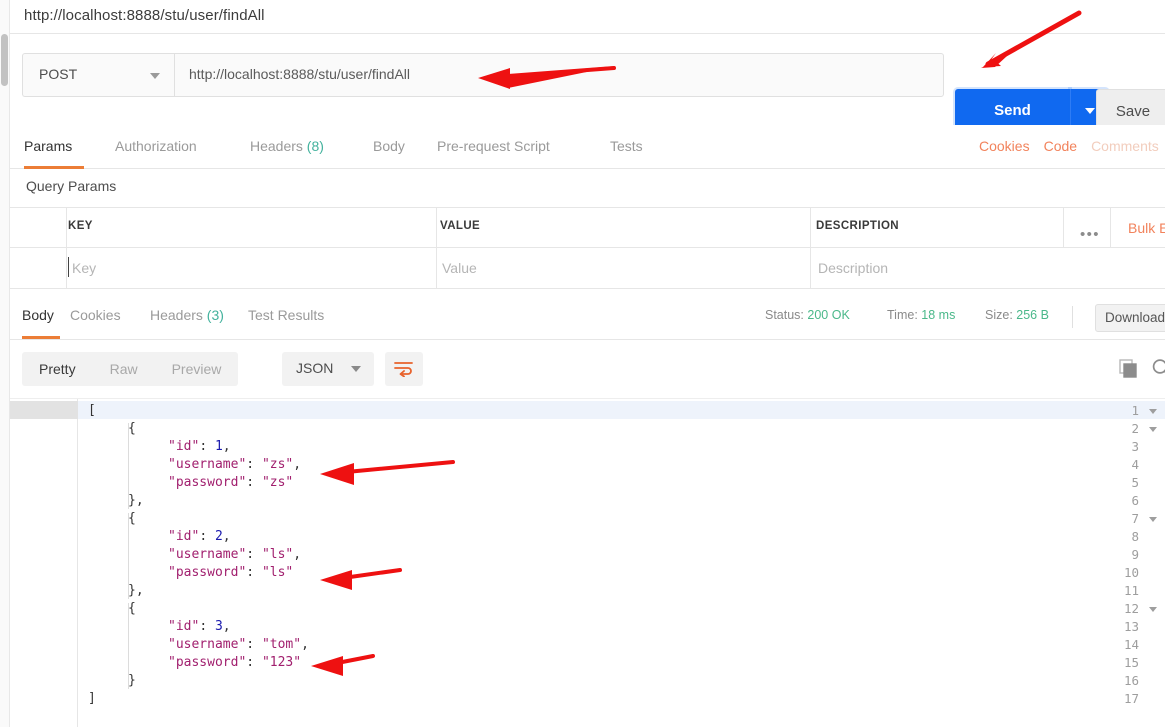 This screenshot has height=727, width=1165. I want to click on chevron-down-icon, so click(1090, 111).